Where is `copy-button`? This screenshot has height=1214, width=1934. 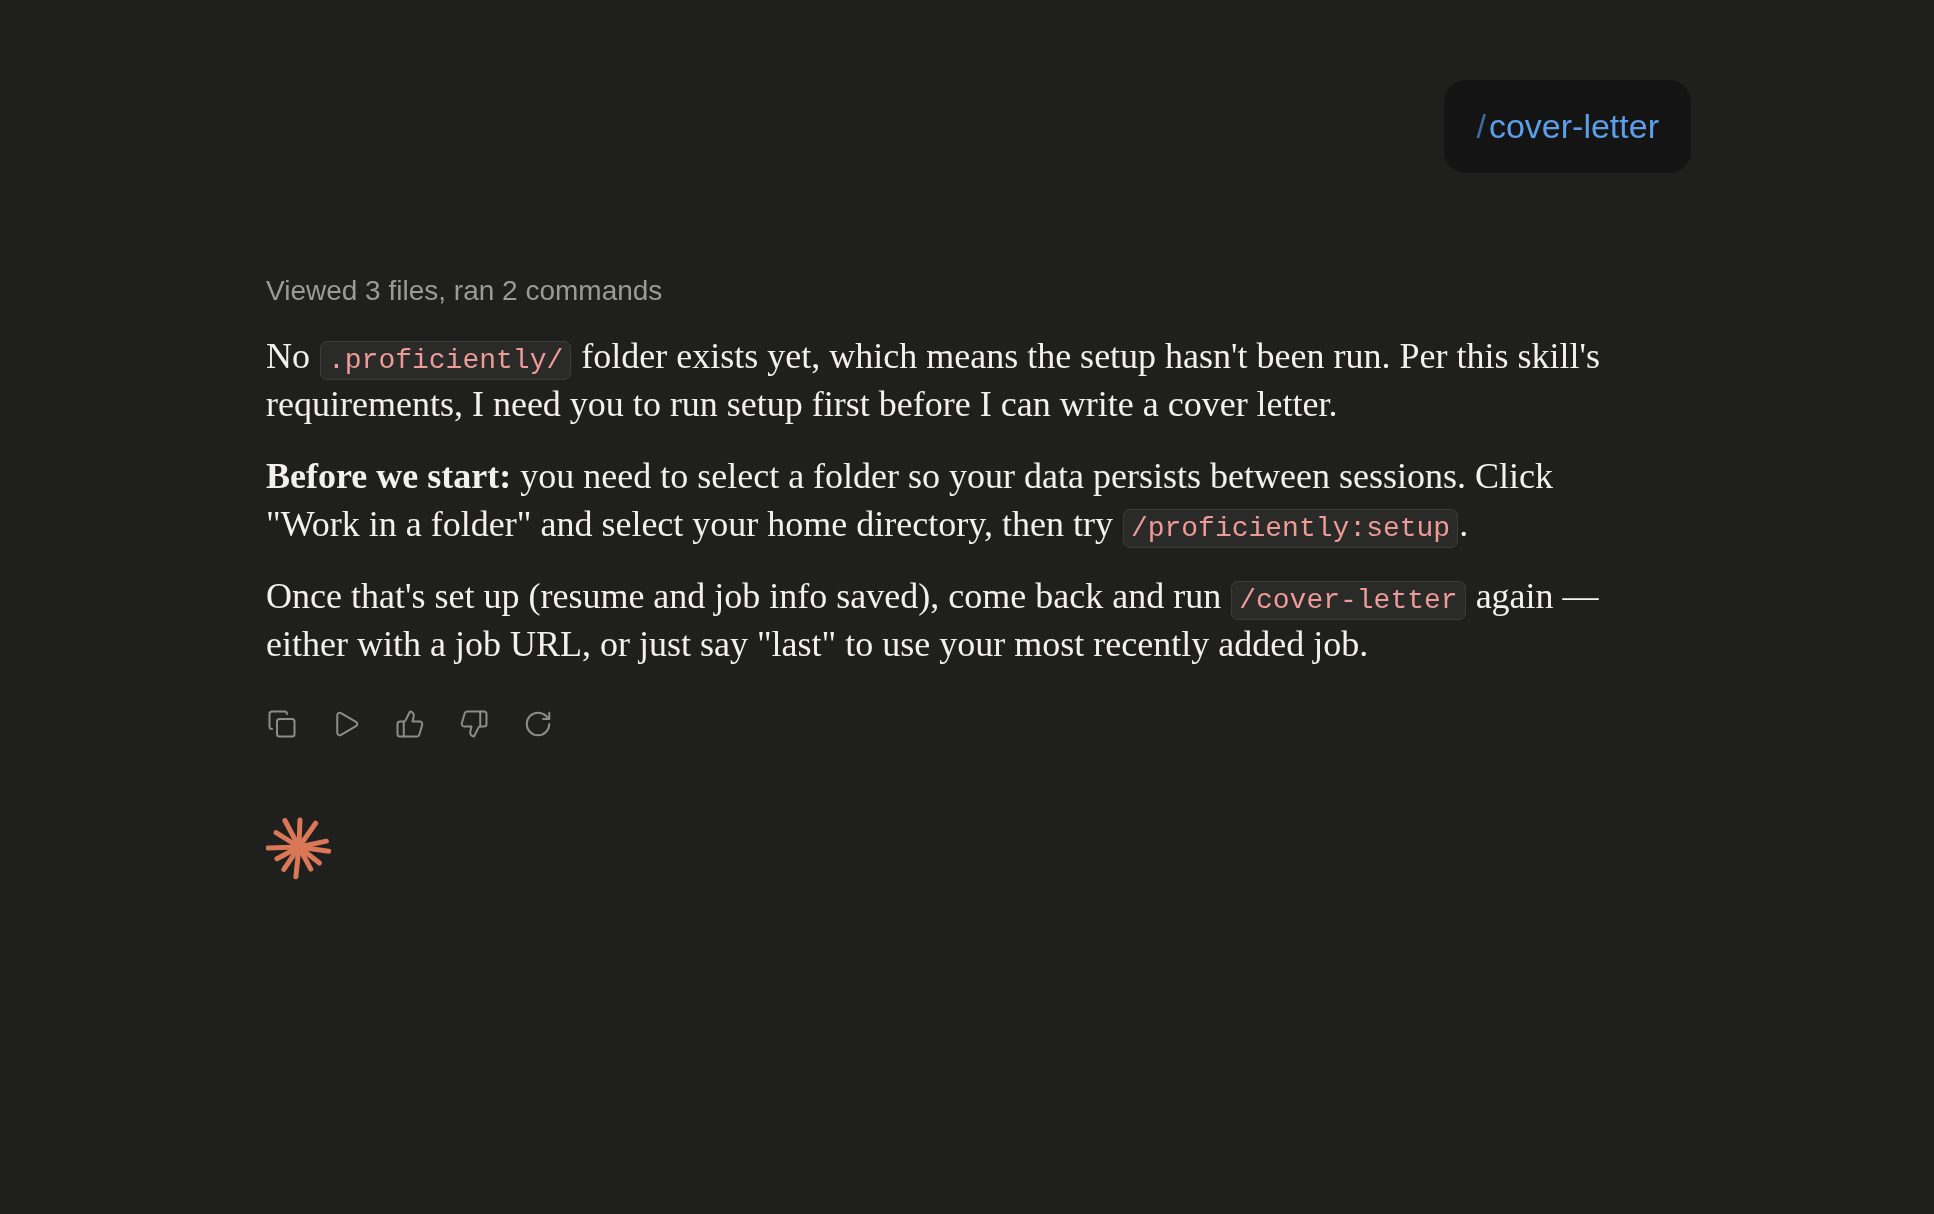
copy-button is located at coordinates (282, 724).